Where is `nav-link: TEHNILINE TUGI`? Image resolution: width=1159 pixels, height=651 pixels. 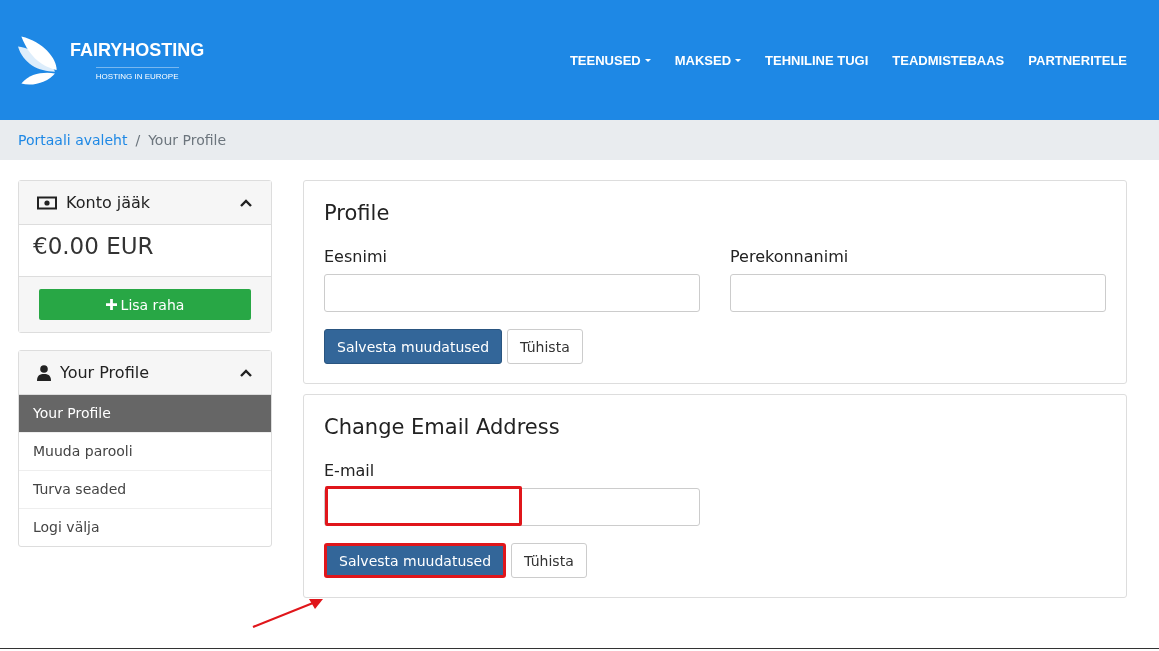 nav-link: TEHNILINE TUGI is located at coordinates (817, 60).